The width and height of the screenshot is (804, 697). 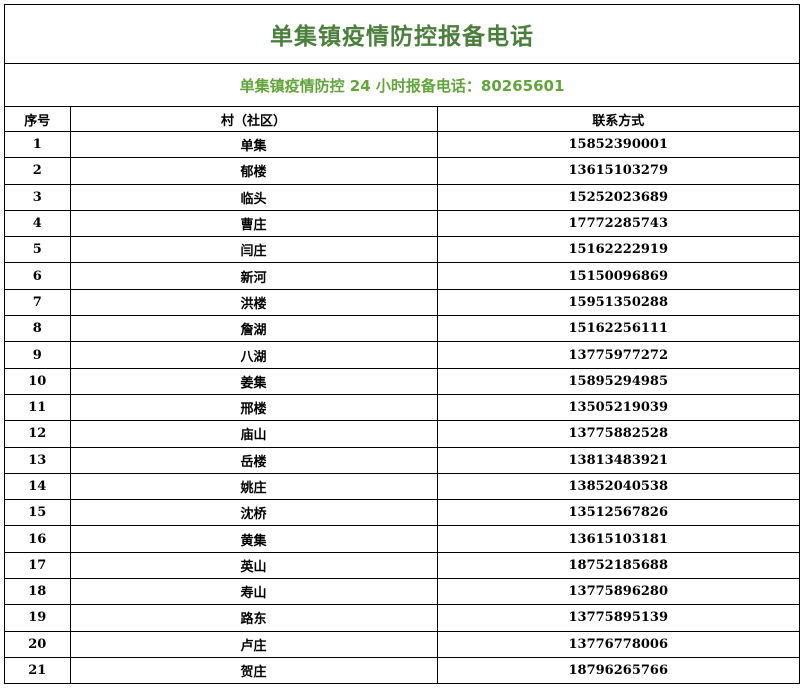 I want to click on header-contact: 联系方式, so click(x=617, y=119).